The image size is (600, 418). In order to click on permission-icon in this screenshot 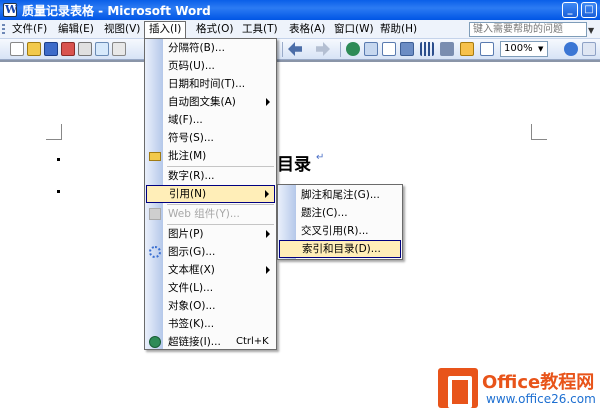, I will do `click(68, 49)`.